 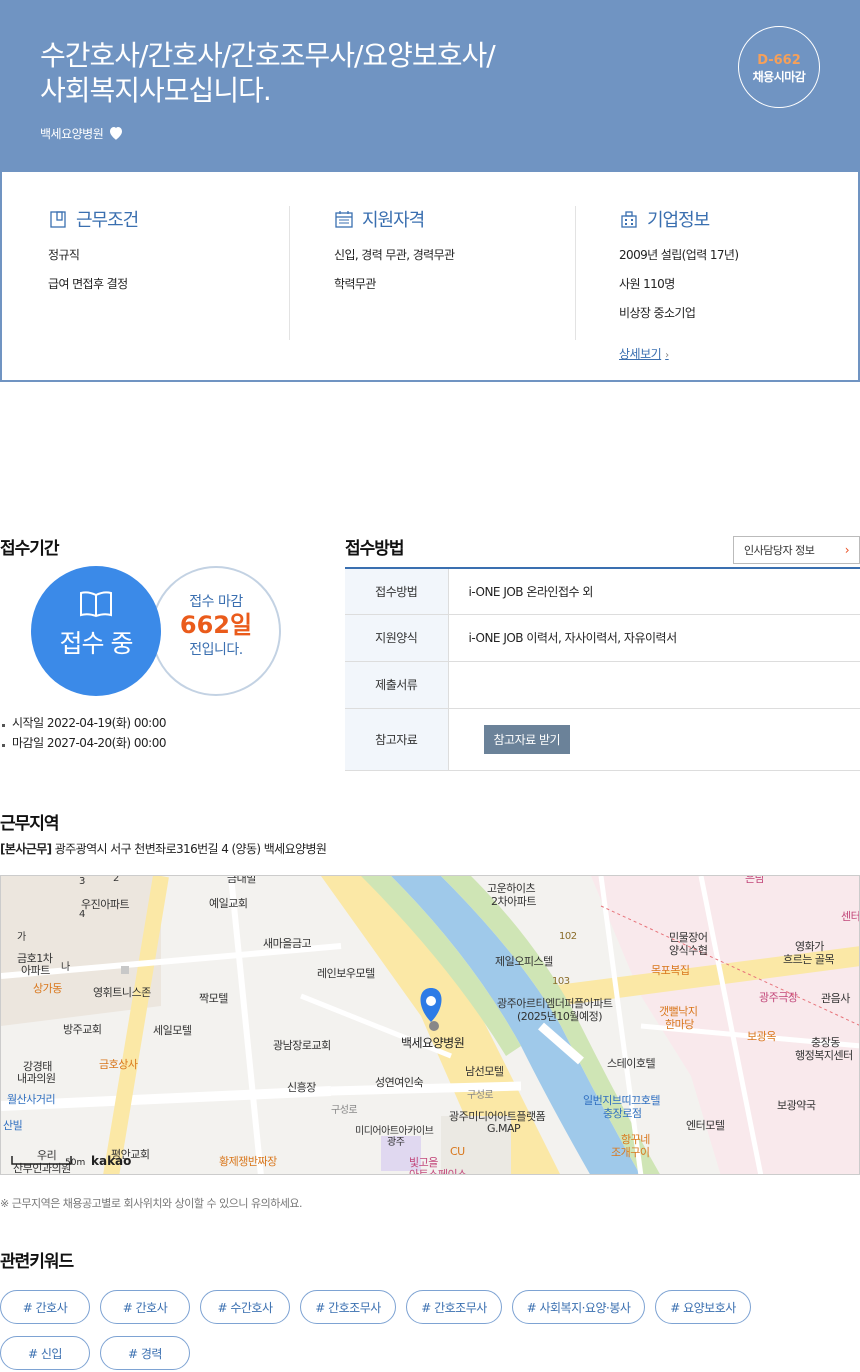 I want to click on map-label: 새마을금고, so click(x=287, y=943).